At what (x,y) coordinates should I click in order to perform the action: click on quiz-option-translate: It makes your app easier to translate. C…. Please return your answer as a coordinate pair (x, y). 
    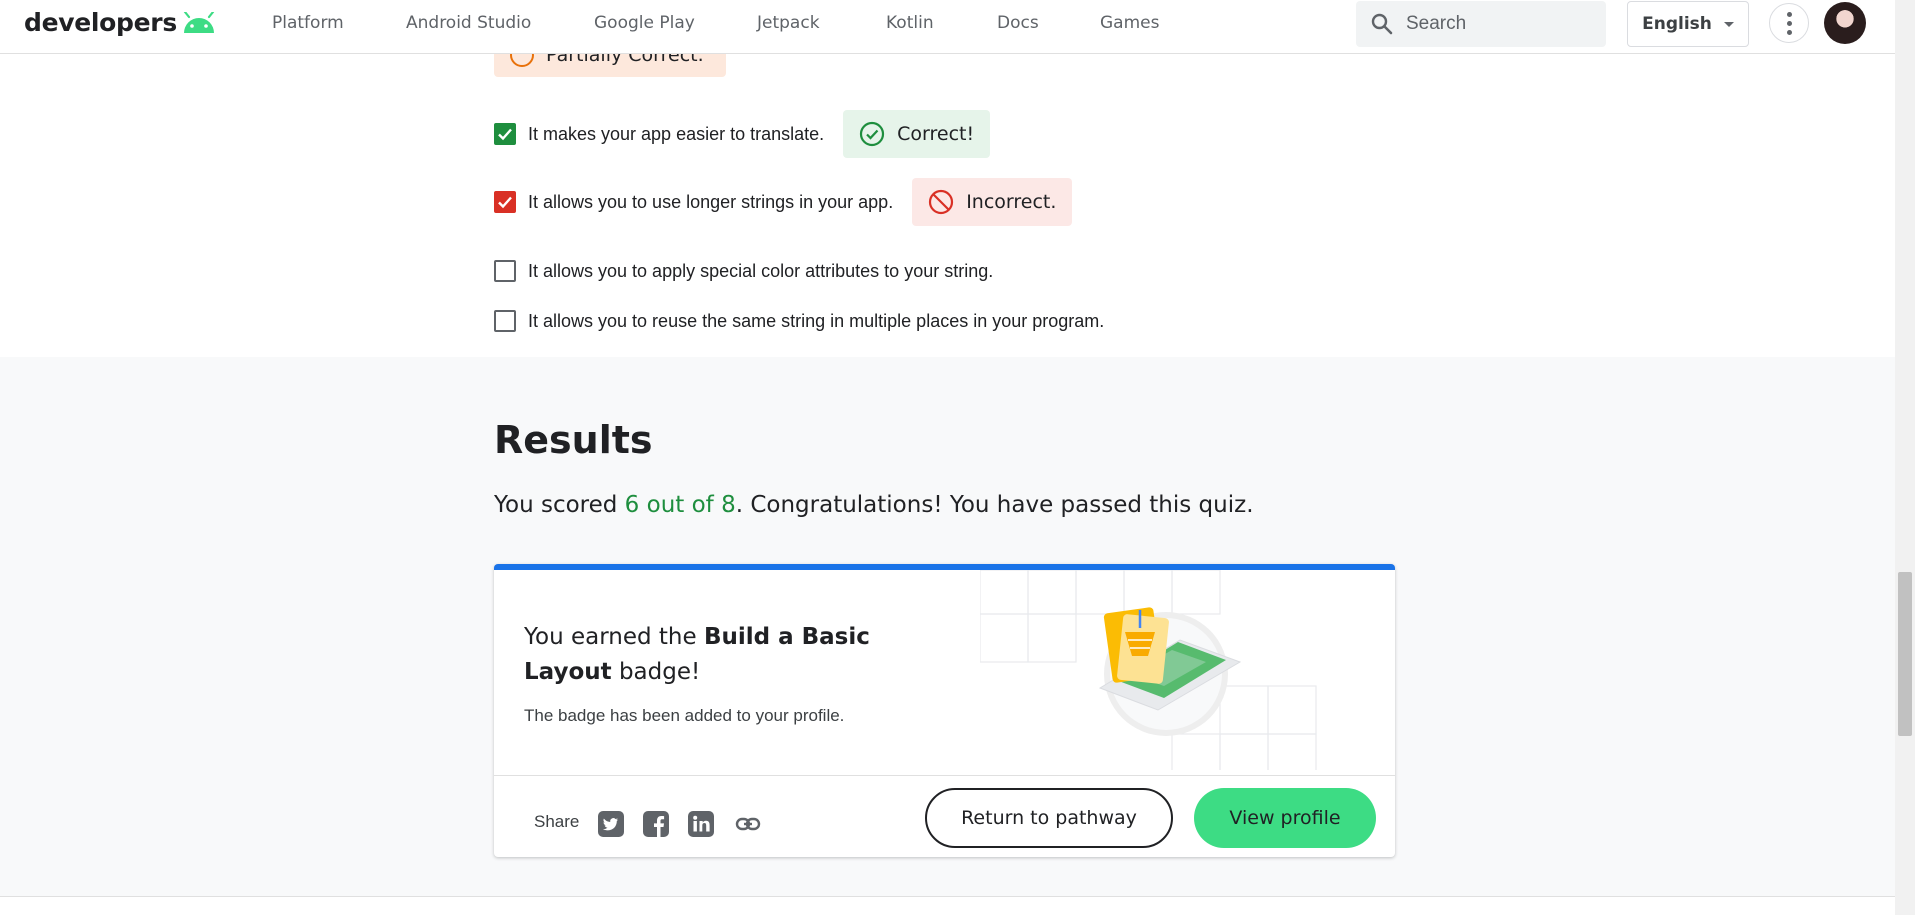
    Looking at the image, I should click on (742, 134).